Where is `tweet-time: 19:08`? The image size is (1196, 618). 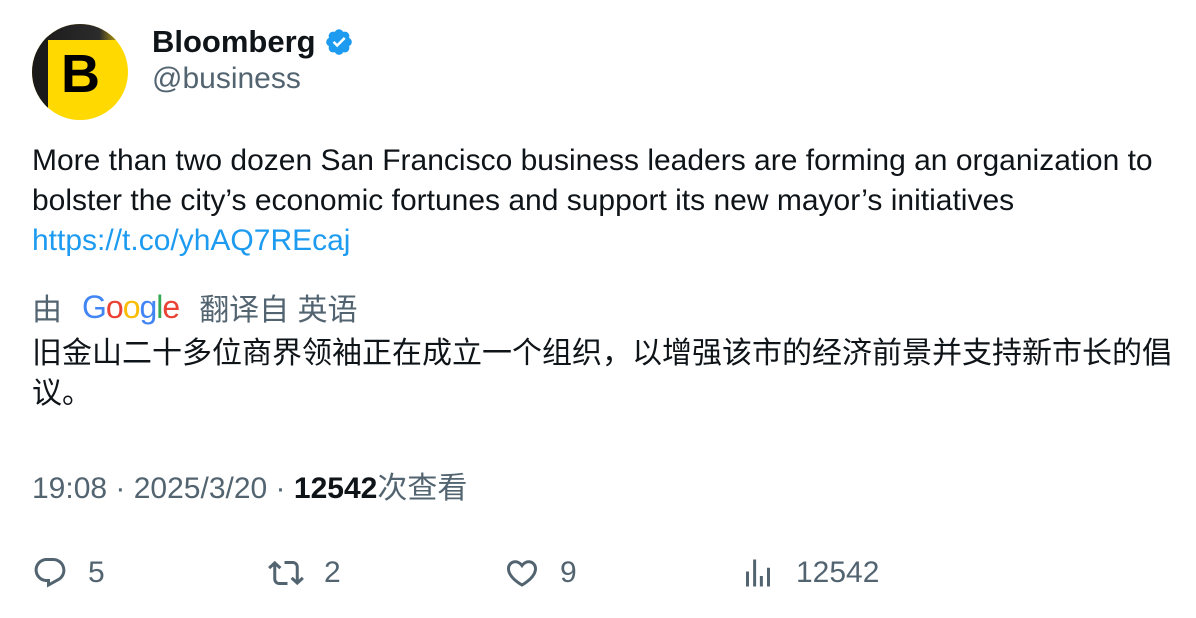 tweet-time: 19:08 is located at coordinates (69, 488).